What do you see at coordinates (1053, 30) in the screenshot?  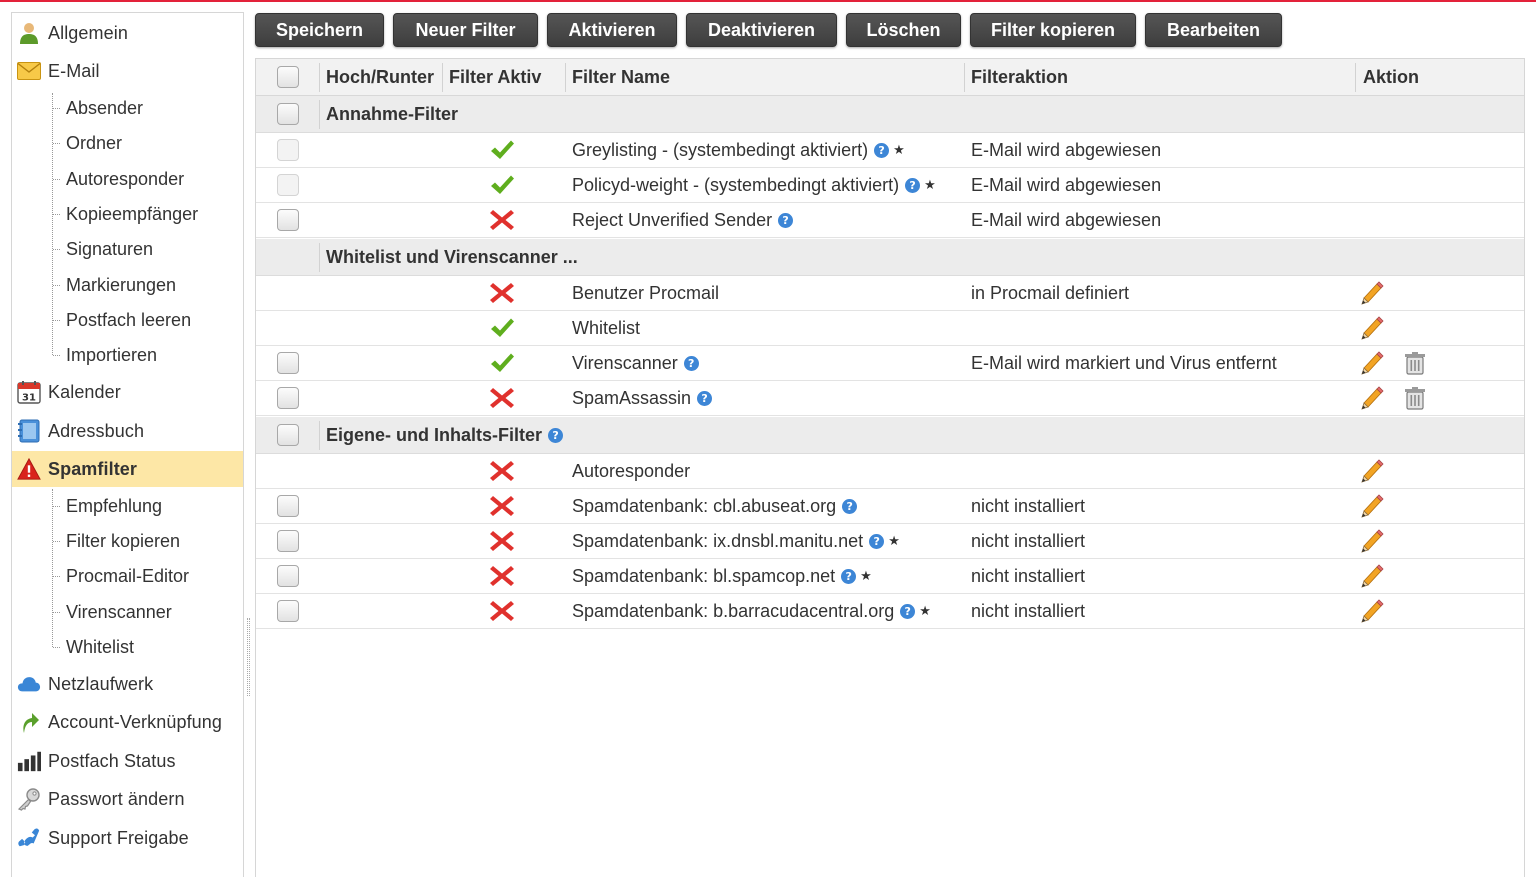 I see `copy-filter-button: Filter kopieren` at bounding box center [1053, 30].